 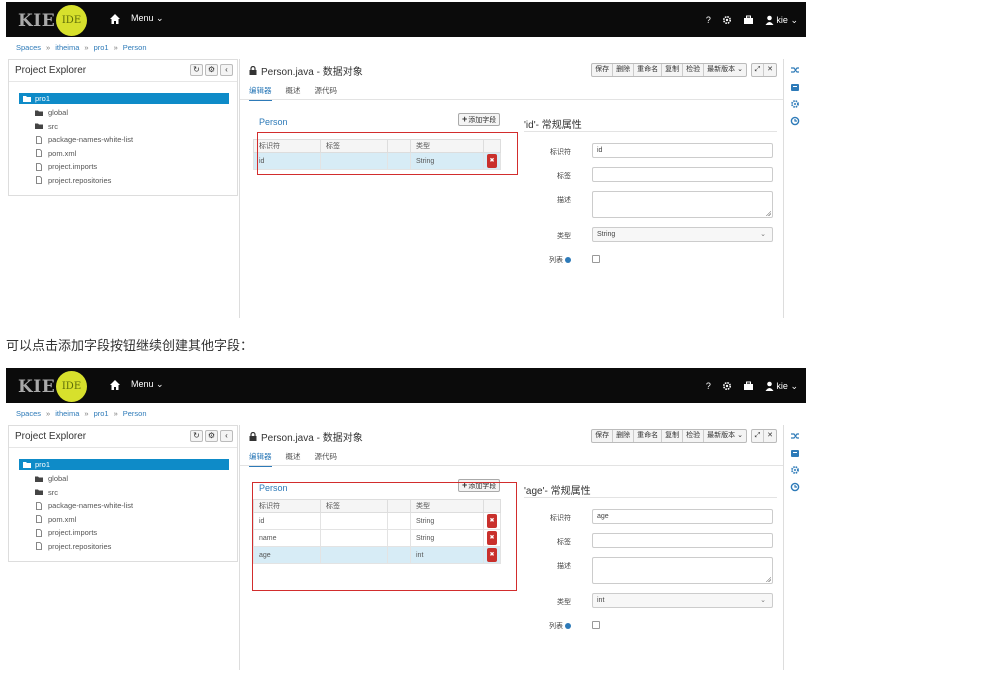 What do you see at coordinates (601, 600) in the screenshot?
I see `type-select-value: int` at bounding box center [601, 600].